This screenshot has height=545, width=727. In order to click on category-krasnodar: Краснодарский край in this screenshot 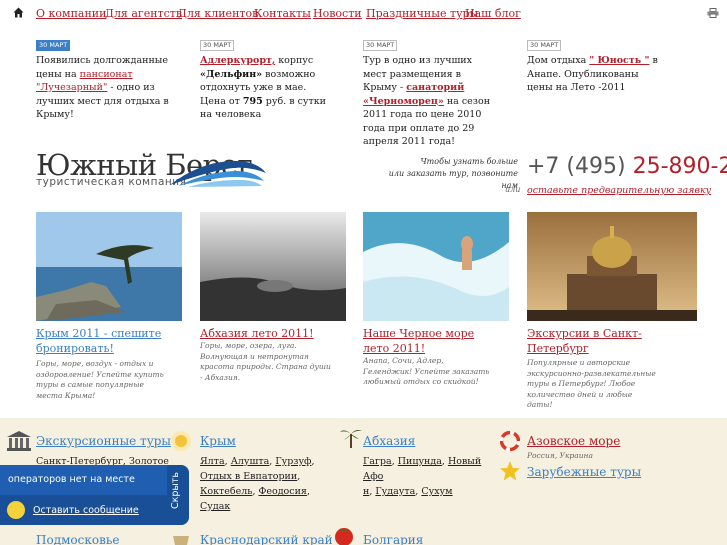, I will do `click(266, 539)`.